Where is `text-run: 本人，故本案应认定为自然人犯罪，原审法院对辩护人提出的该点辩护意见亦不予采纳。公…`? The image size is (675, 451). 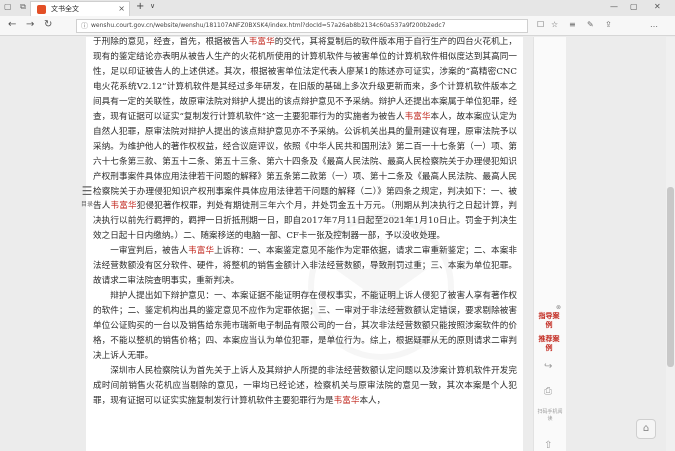
text-run: 本人，故本案应认定为自然人犯罪，原审法院对辩护人提出的该点辩护意见亦不予采纳。公… is located at coordinates (305, 161).